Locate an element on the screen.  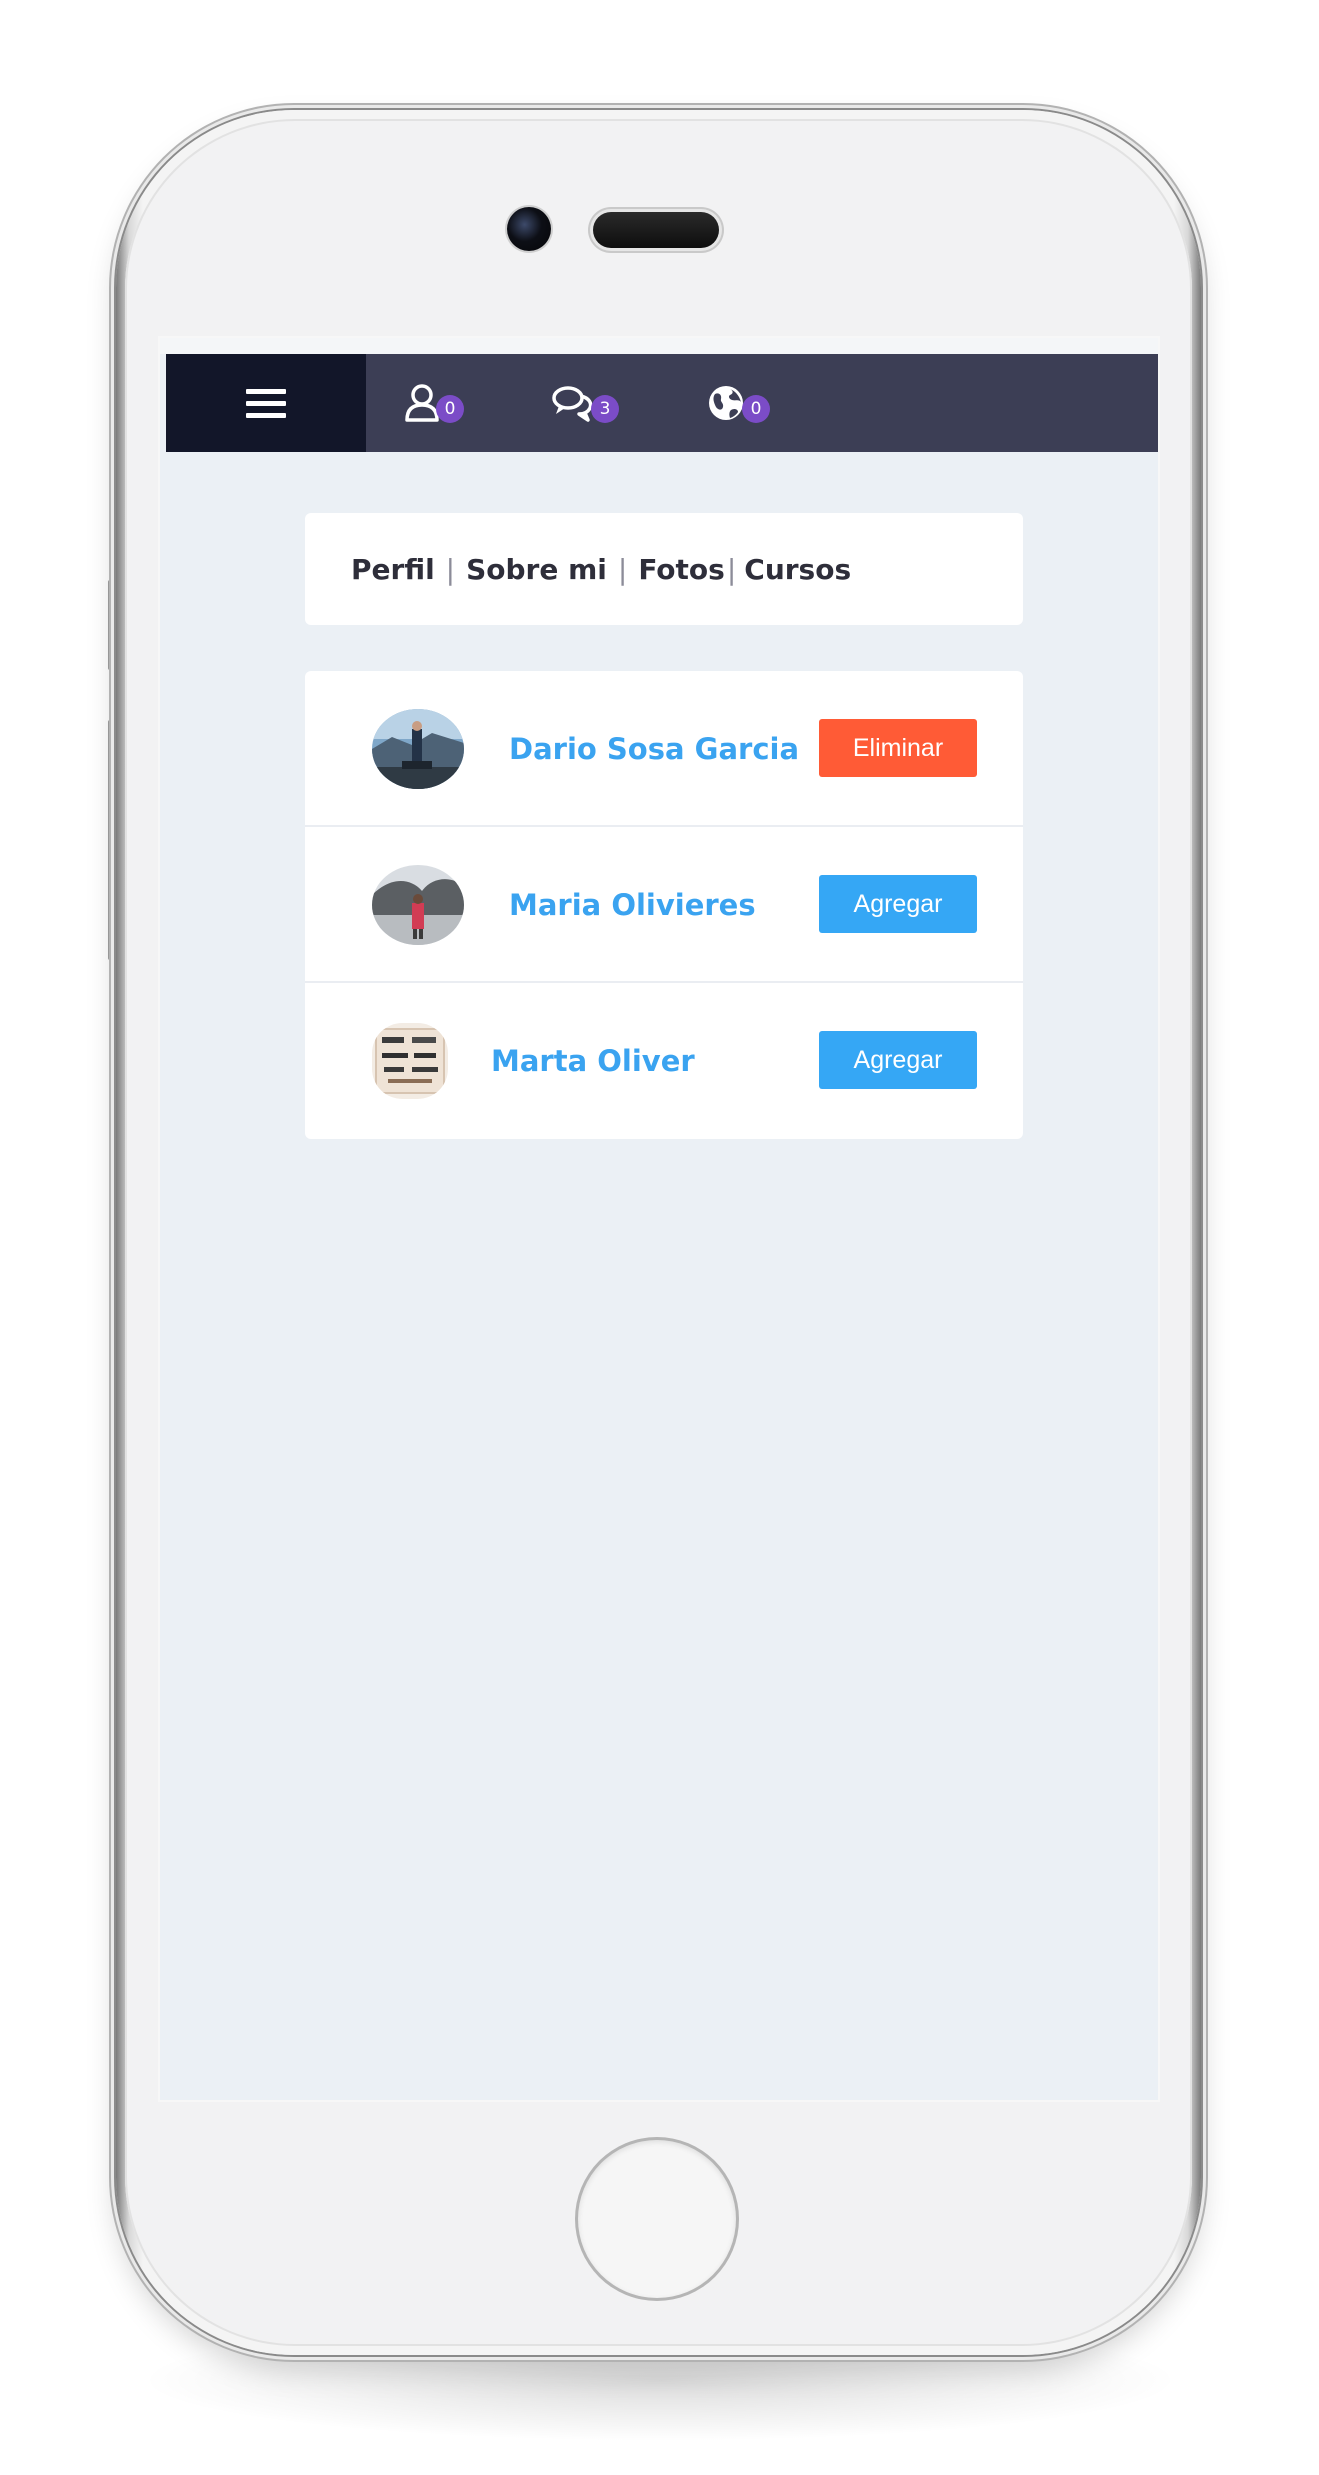
nav-link-sobre-mi: Sobre mi is located at coordinates (536, 569).